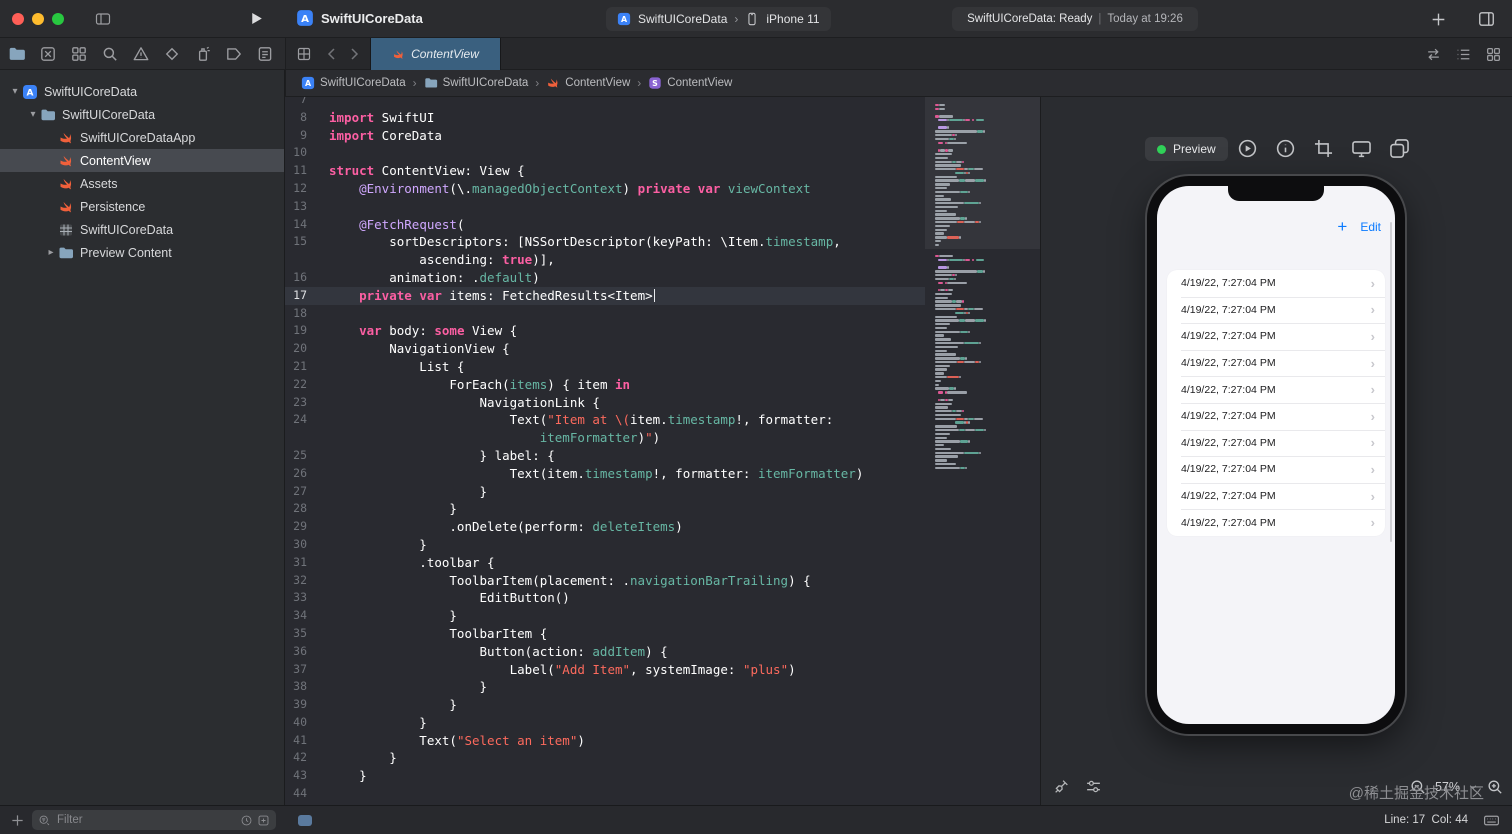 The image size is (1512, 834). Describe the element at coordinates (605, 509) in the screenshot. I see `code-line: 28 }` at that location.